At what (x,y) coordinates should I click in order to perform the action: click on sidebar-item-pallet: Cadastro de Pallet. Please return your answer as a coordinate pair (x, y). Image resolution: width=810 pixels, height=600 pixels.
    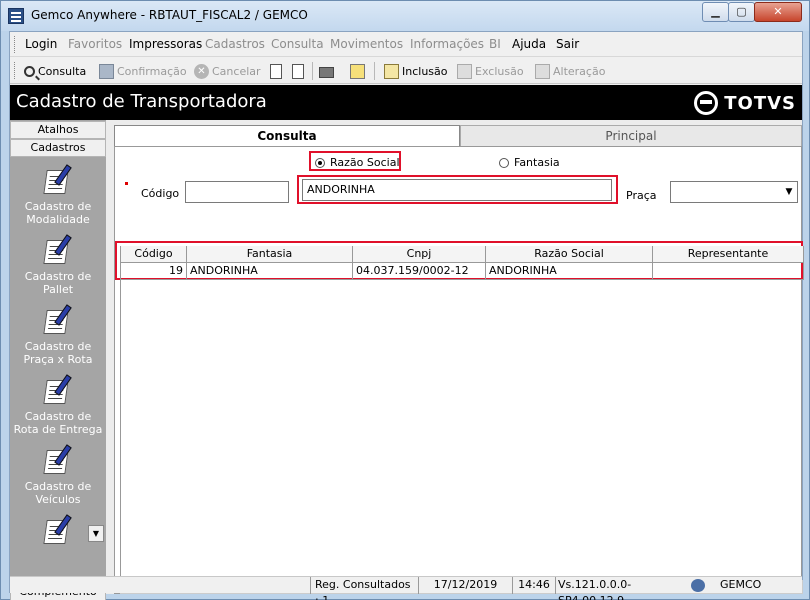
    Looking at the image, I should click on (58, 265).